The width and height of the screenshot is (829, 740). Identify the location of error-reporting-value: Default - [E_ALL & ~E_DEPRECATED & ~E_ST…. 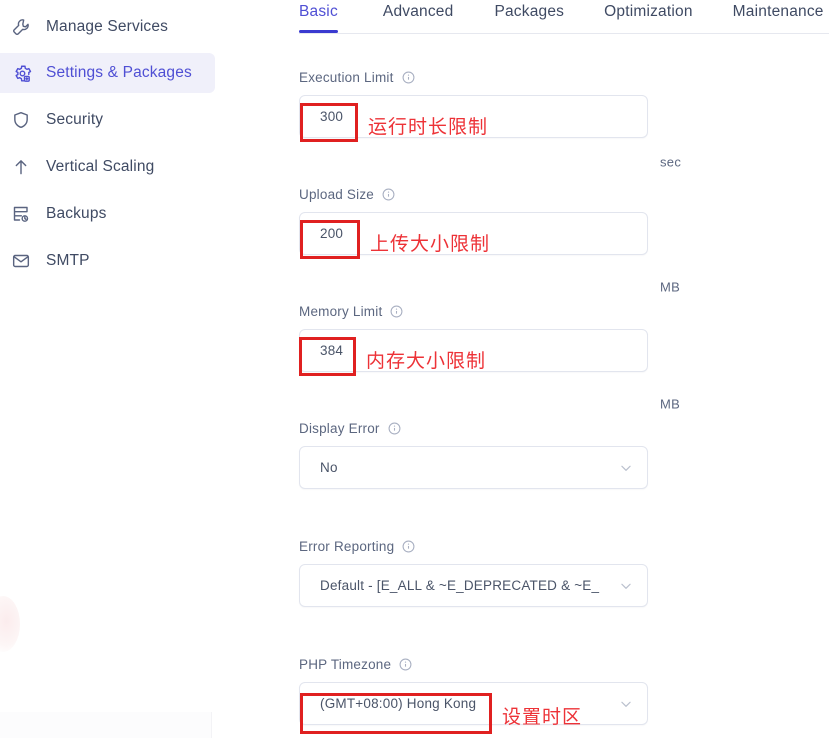
(460, 585).